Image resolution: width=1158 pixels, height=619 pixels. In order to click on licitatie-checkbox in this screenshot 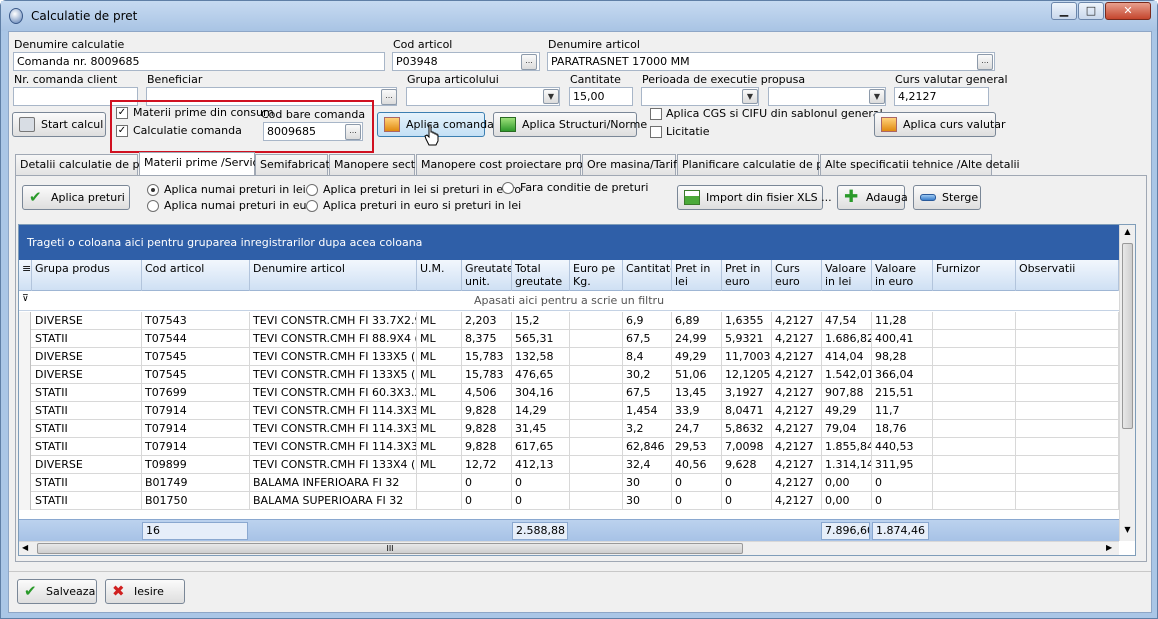, I will do `click(656, 132)`.